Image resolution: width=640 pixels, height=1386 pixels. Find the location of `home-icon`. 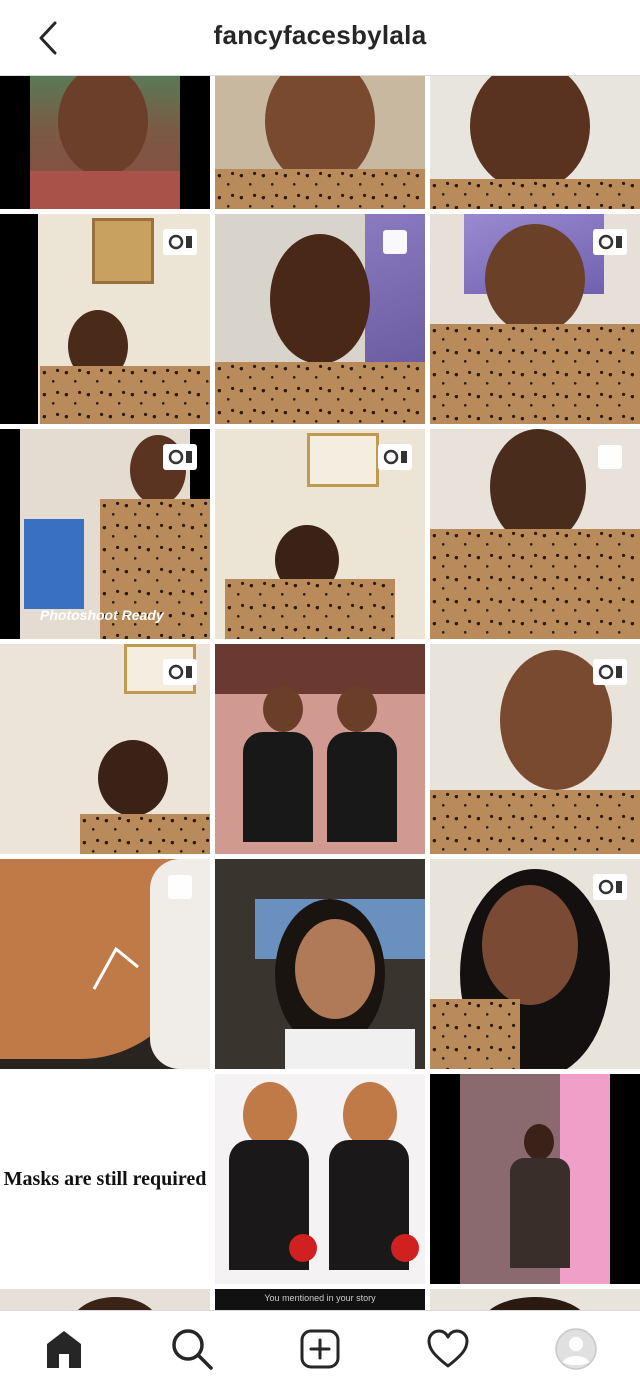

home-icon is located at coordinates (64, 1349).